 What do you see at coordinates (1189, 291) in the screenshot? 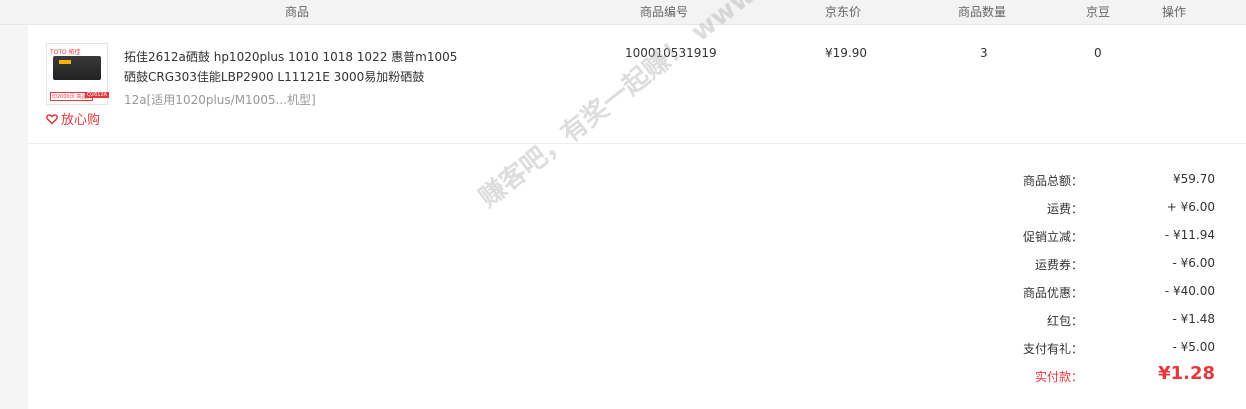
I see `summary-value-goods-discount: - ¥40.00` at bounding box center [1189, 291].